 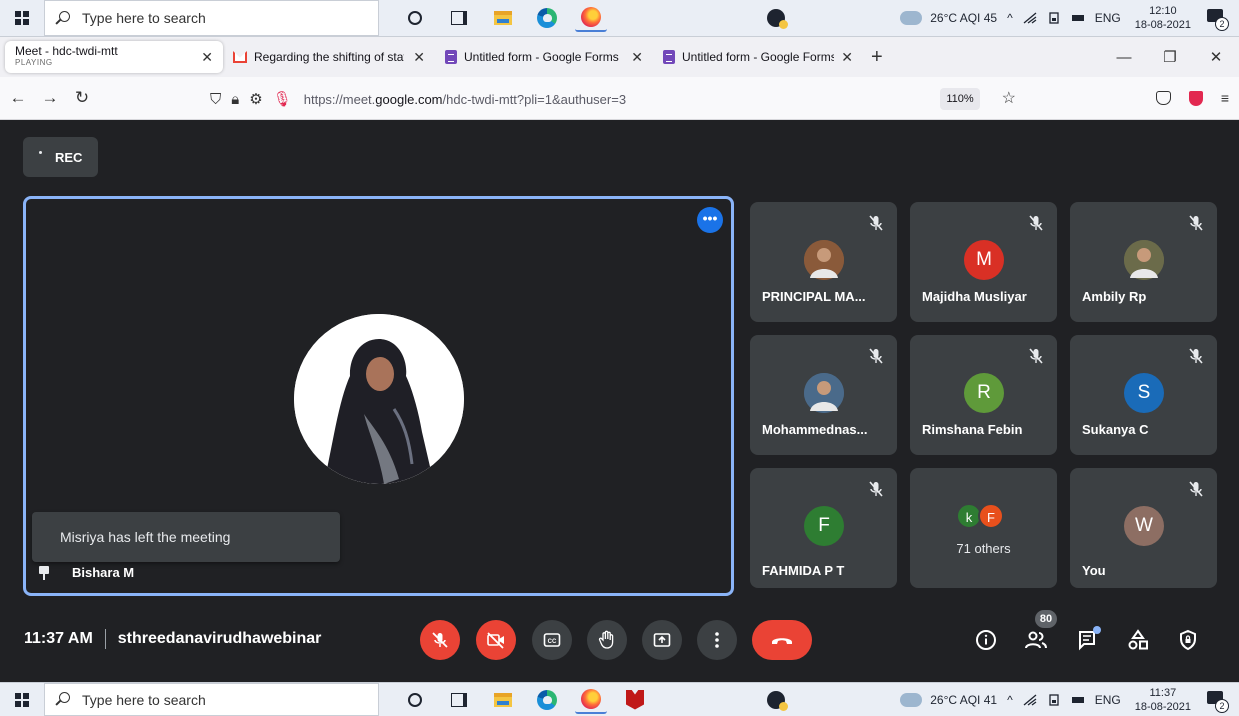 What do you see at coordinates (50, 98) in the screenshot?
I see `forward-button: →` at bounding box center [50, 98].